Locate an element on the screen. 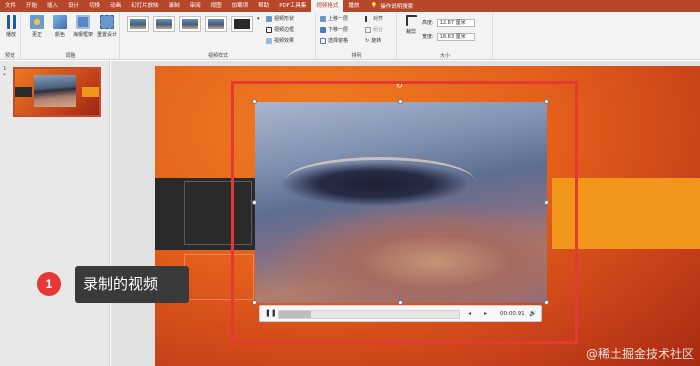 The width and height of the screenshot is (700, 366). gallery-more-button: ▾ is located at coordinates (258, 19).